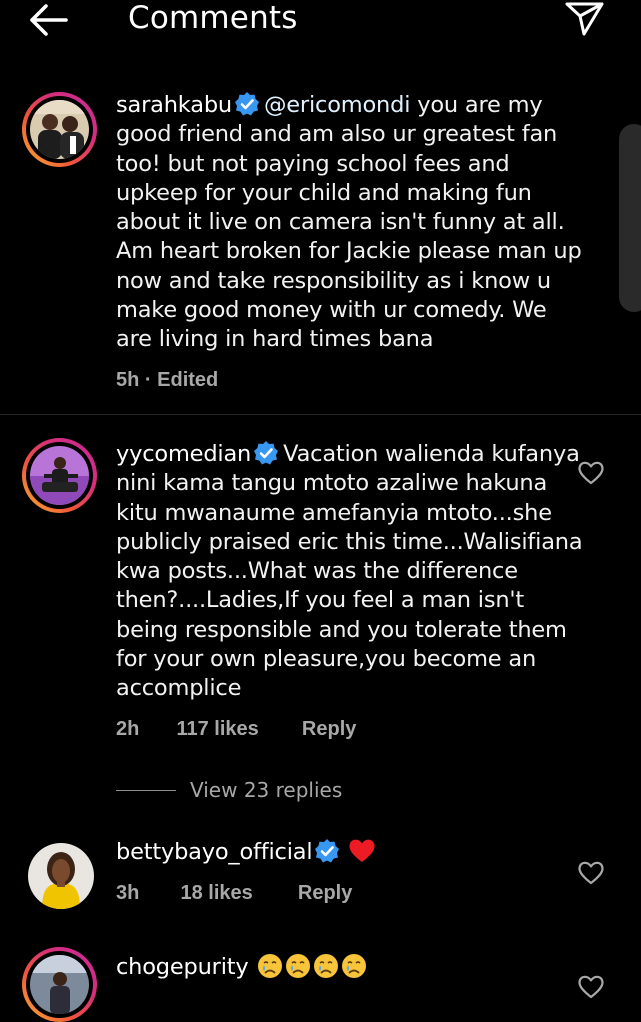  I want to click on view-replies-label: View 23 replies, so click(266, 790).